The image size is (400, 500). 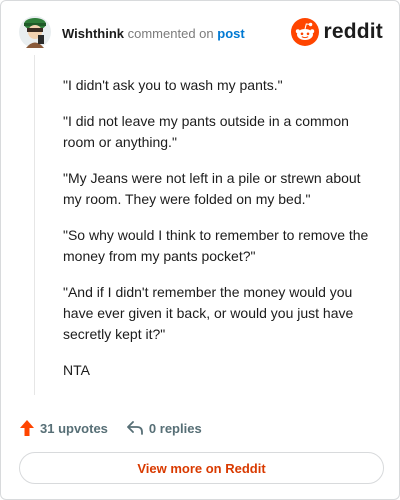 What do you see at coordinates (35, 32) in the screenshot?
I see `user-avatar` at bounding box center [35, 32].